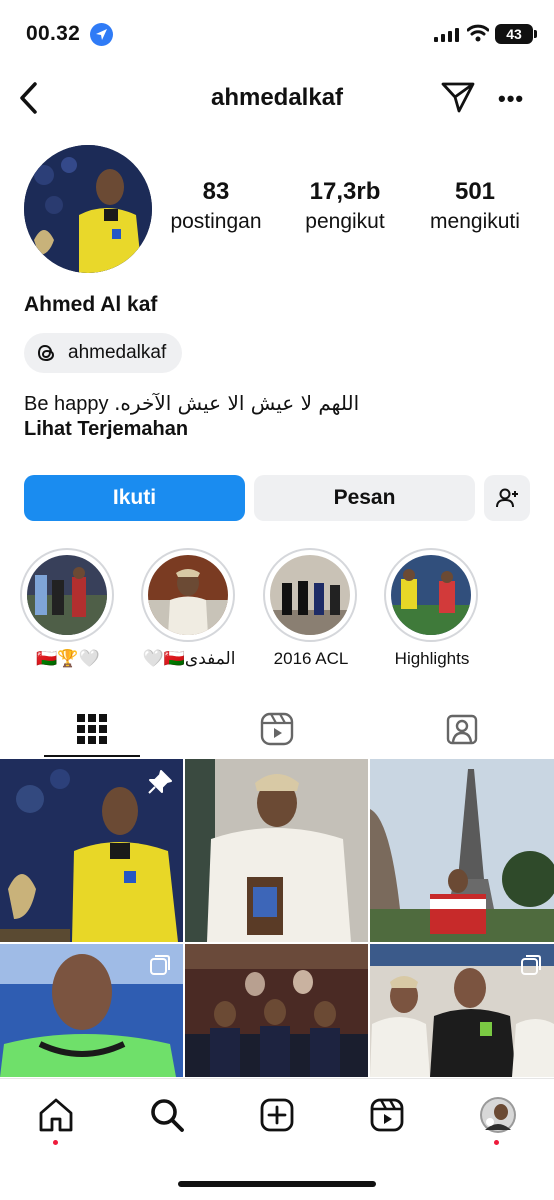 Image resolution: width=554 pixels, height=1200 pixels. Describe the element at coordinates (134, 498) in the screenshot. I see `follow-button: Ikuti` at that location.